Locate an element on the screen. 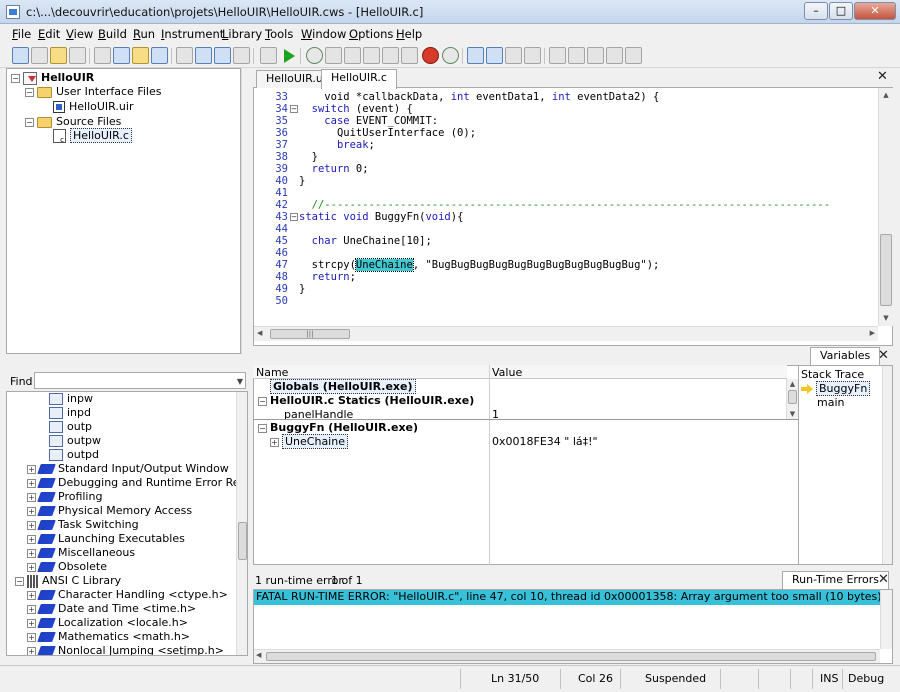 The height and width of the screenshot is (692, 900). finish-function-icon is located at coordinates (409, 55).